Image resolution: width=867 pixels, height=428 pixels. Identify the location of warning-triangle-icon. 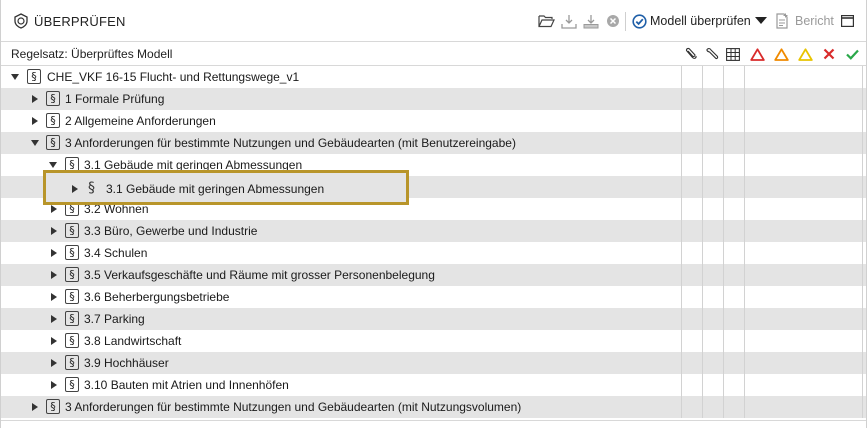
(781, 54).